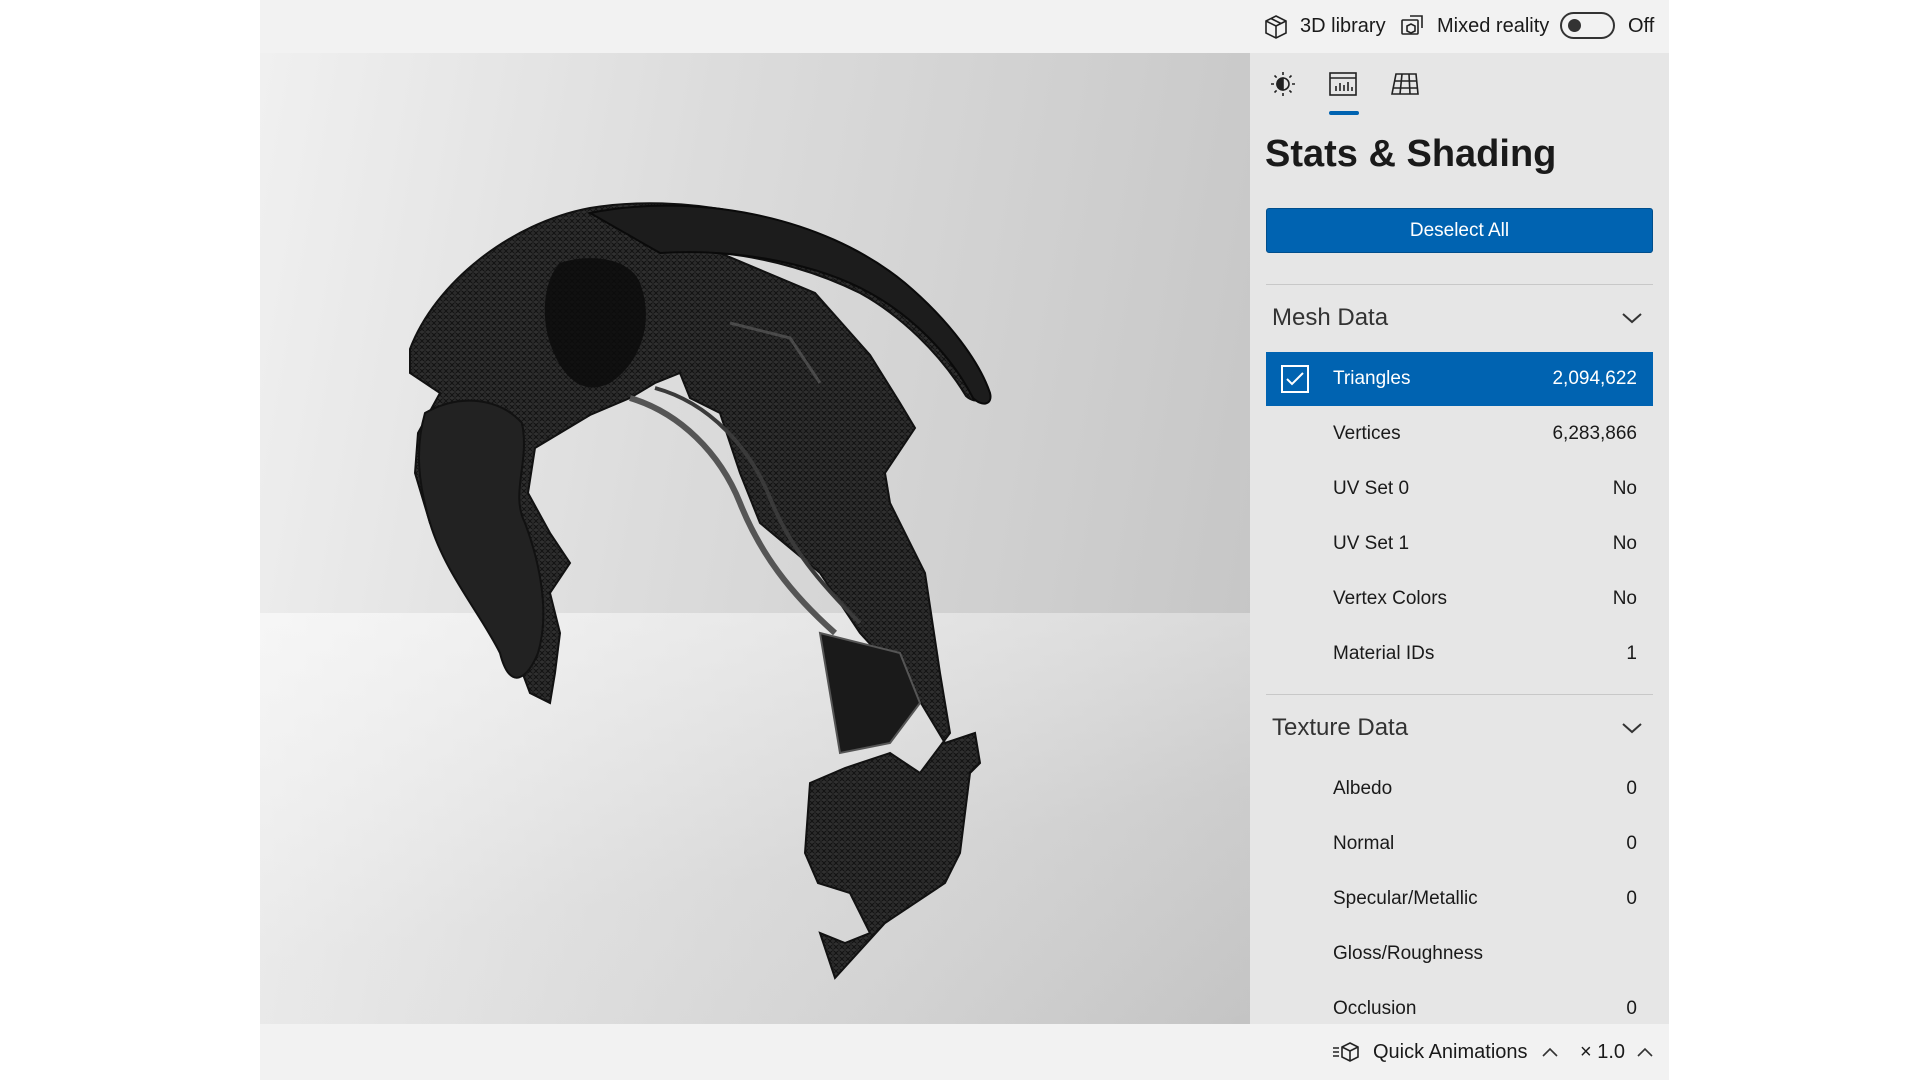 The width and height of the screenshot is (1920, 1080). I want to click on cube-icon, so click(1276, 26).